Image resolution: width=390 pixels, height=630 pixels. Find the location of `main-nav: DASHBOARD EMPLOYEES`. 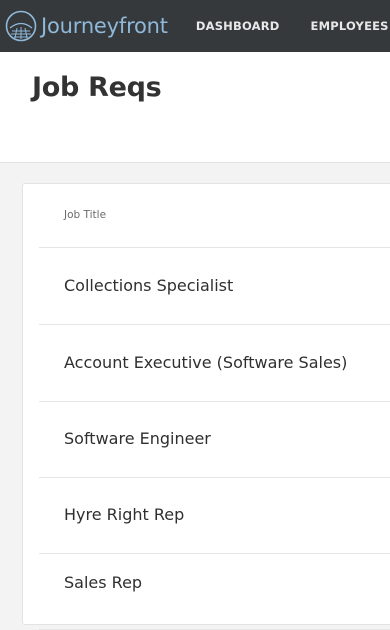

main-nav: DASHBOARD EMPLOYEES is located at coordinates (293, 26).